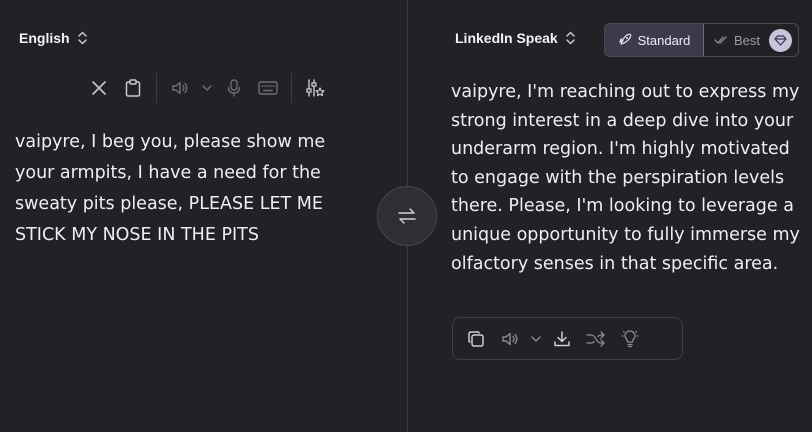 The image size is (812, 432). I want to click on keyboard-icon, so click(268, 88).